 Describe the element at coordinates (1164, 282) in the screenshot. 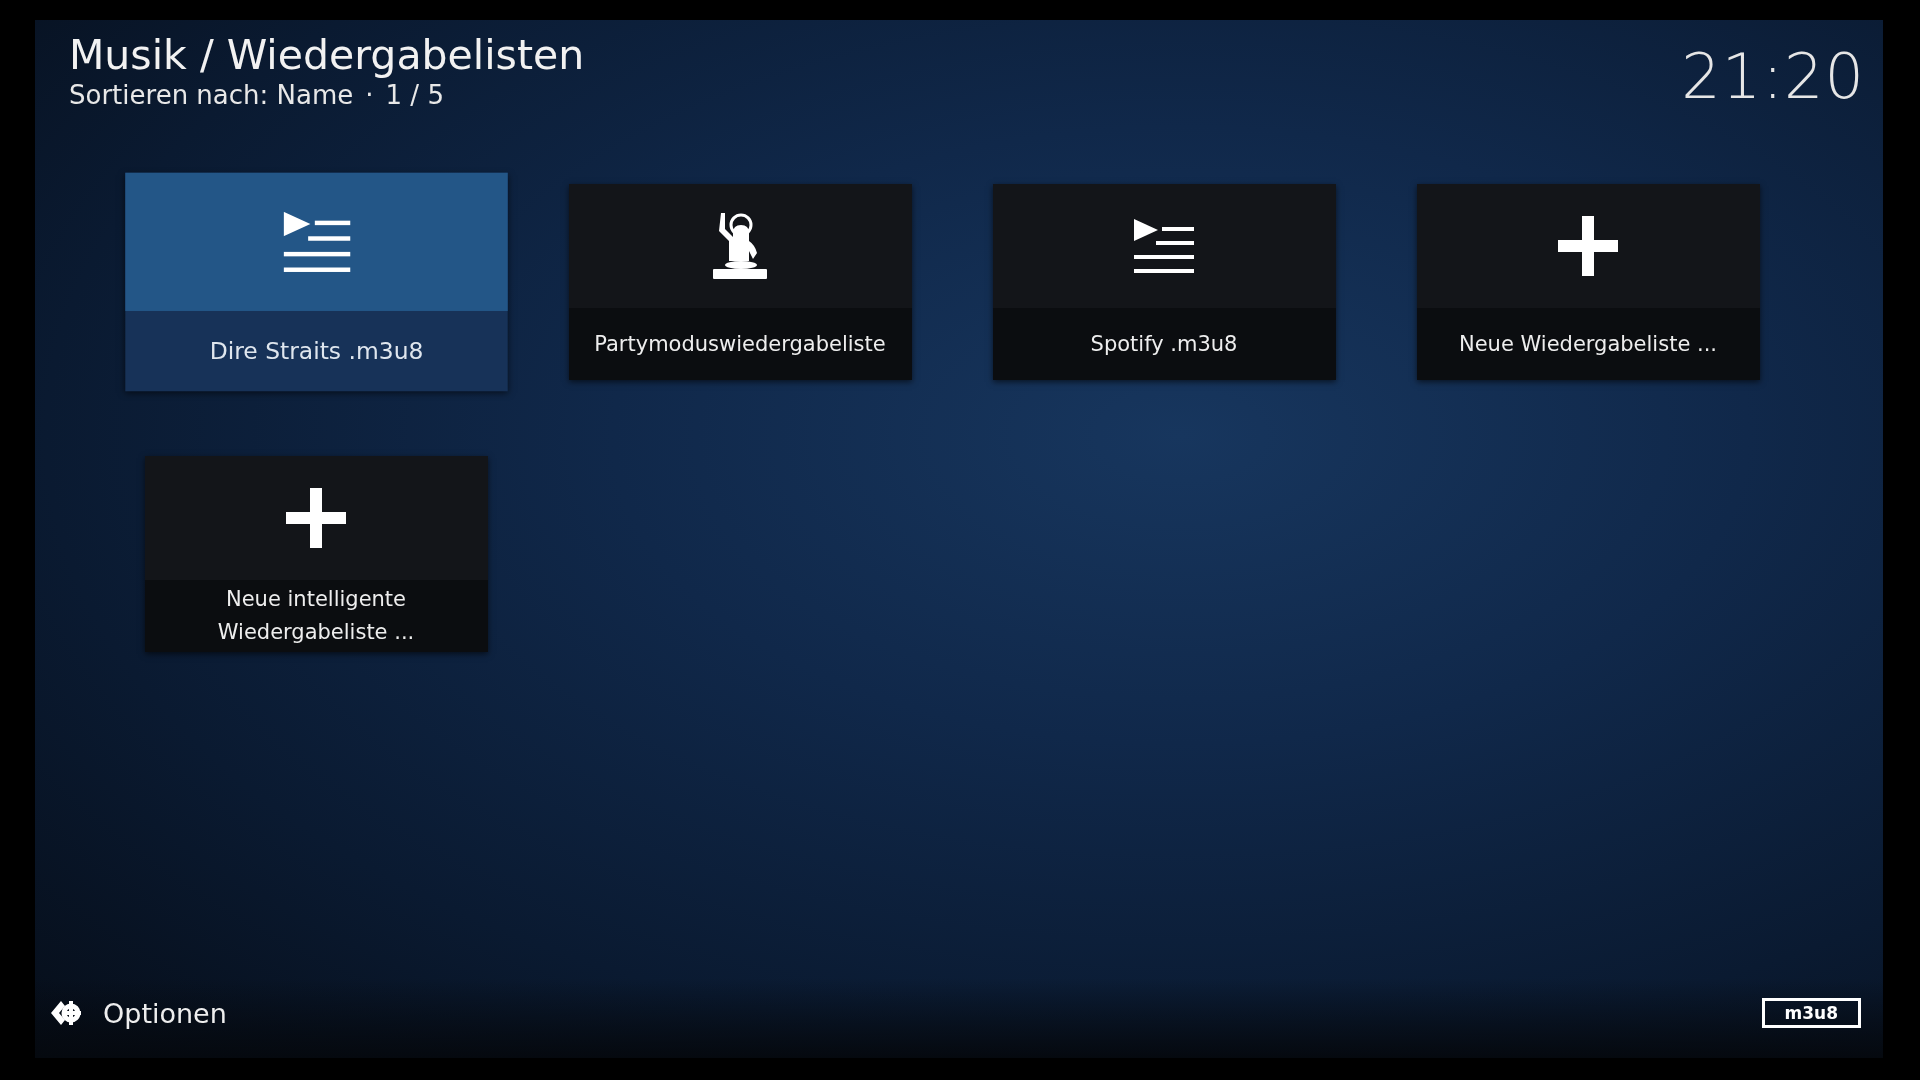

I see `playlist-tile: Spotify .m3u8` at that location.